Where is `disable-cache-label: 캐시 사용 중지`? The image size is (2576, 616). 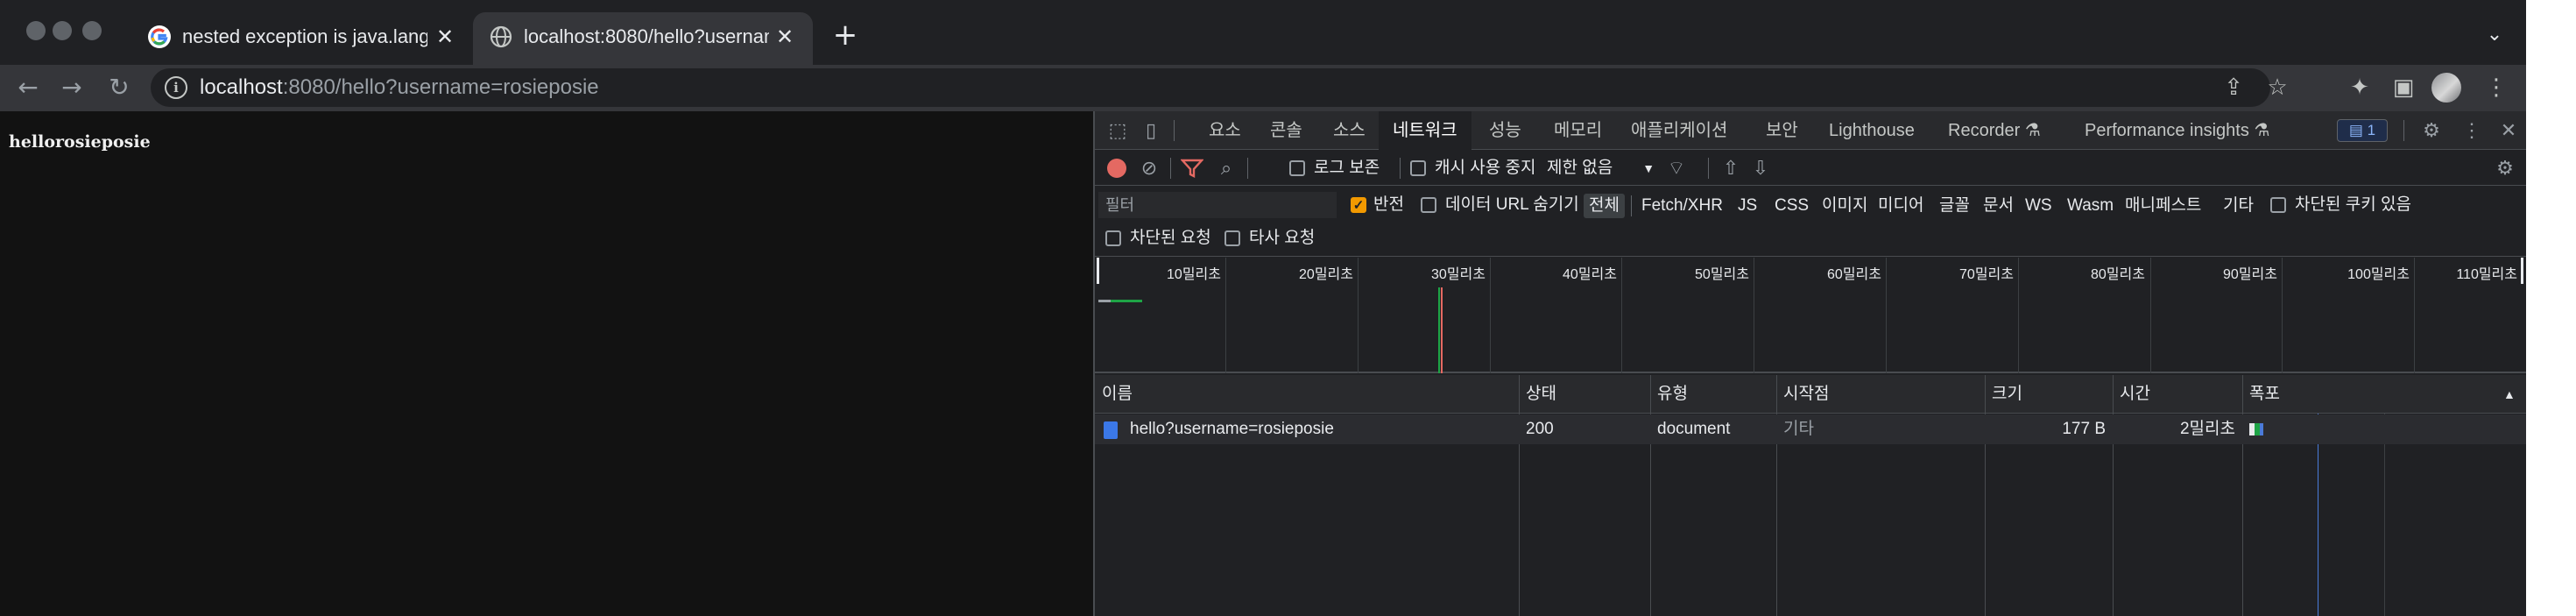 disable-cache-label: 캐시 사용 중지 is located at coordinates (1485, 168).